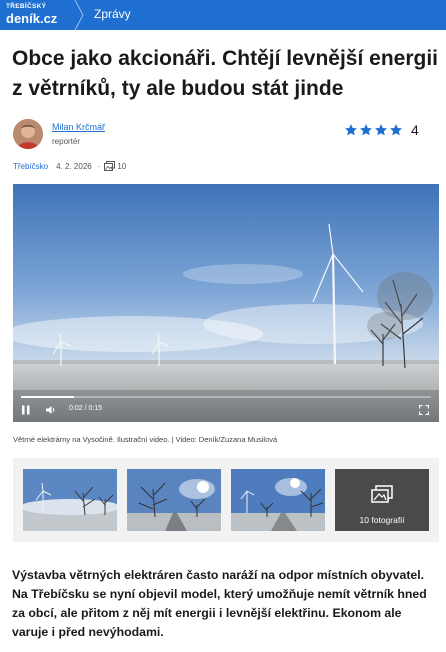 This screenshot has width=446, height=652. I want to click on nav-link-zpravy: Zprávy, so click(112, 14).